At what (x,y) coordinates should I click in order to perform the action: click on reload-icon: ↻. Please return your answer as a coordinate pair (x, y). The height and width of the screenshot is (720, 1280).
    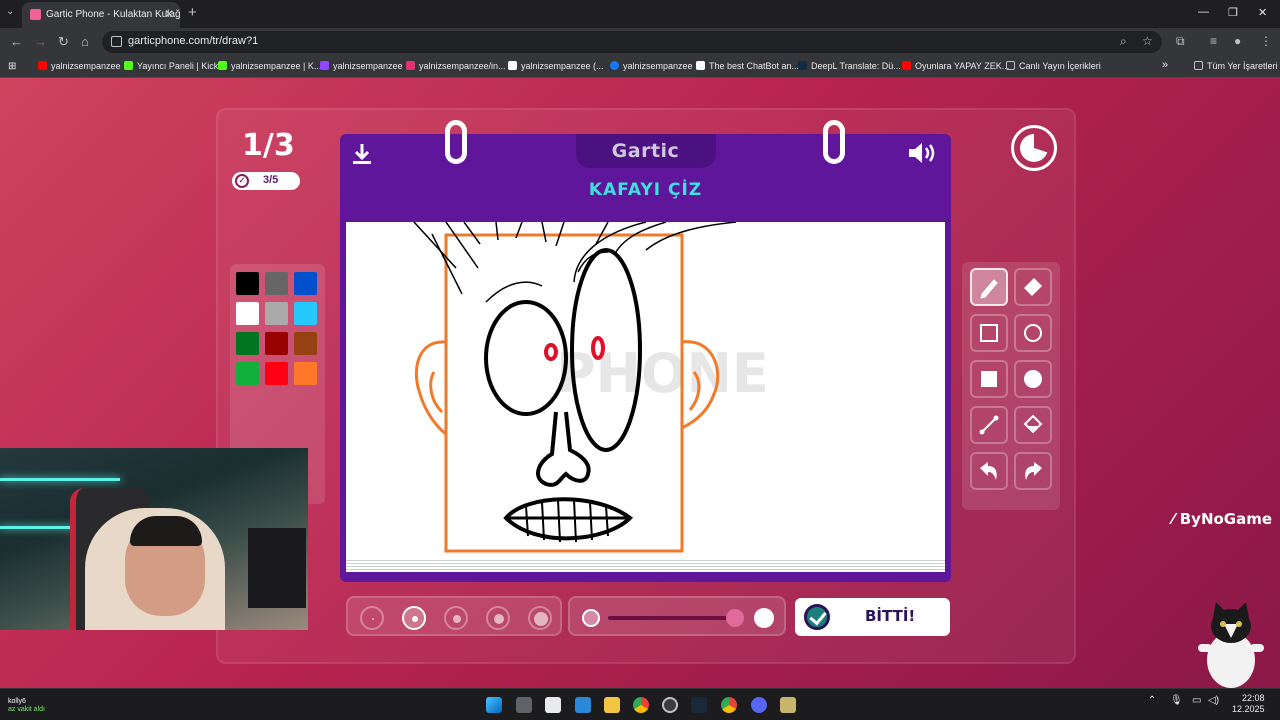
    Looking at the image, I should click on (63, 42).